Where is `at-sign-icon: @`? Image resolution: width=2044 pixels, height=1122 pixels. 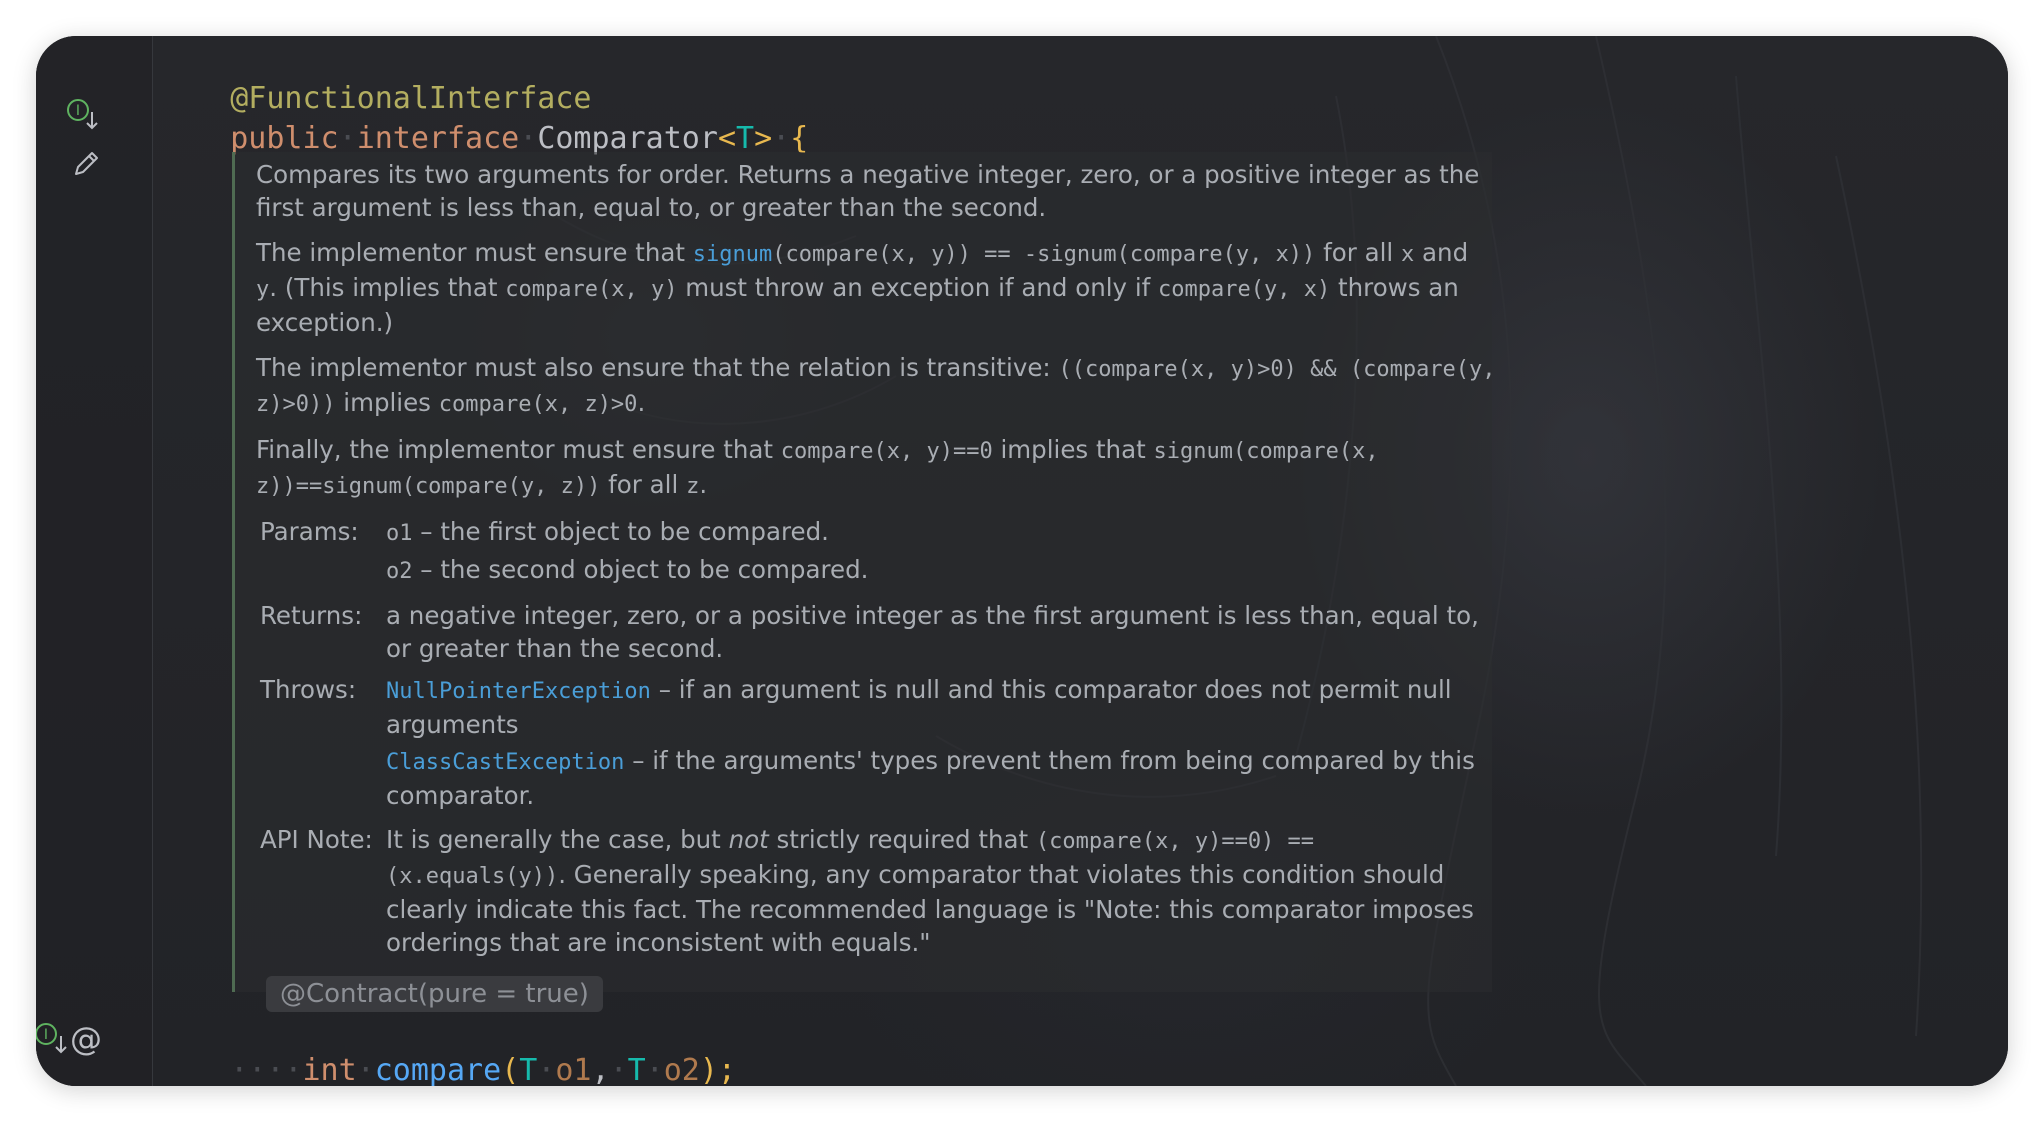
at-sign-icon: @ is located at coordinates (86, 1039).